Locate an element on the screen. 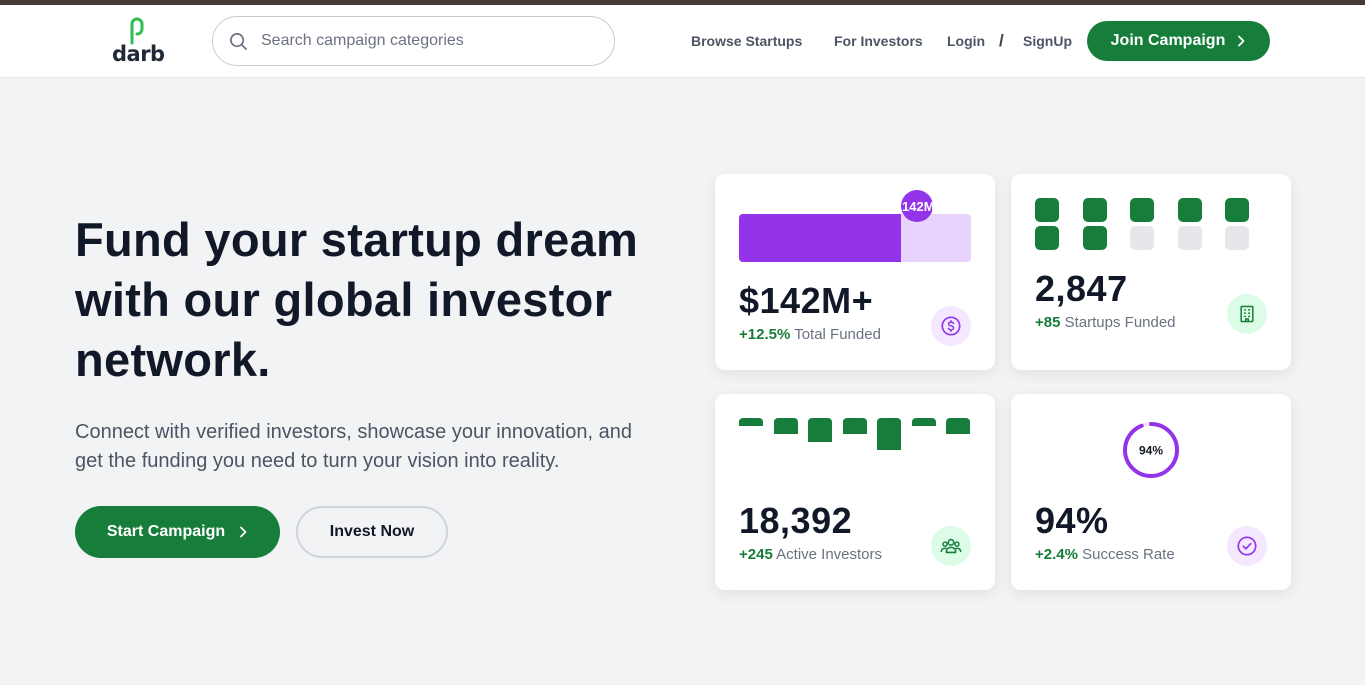  search-bar is located at coordinates (413, 41).